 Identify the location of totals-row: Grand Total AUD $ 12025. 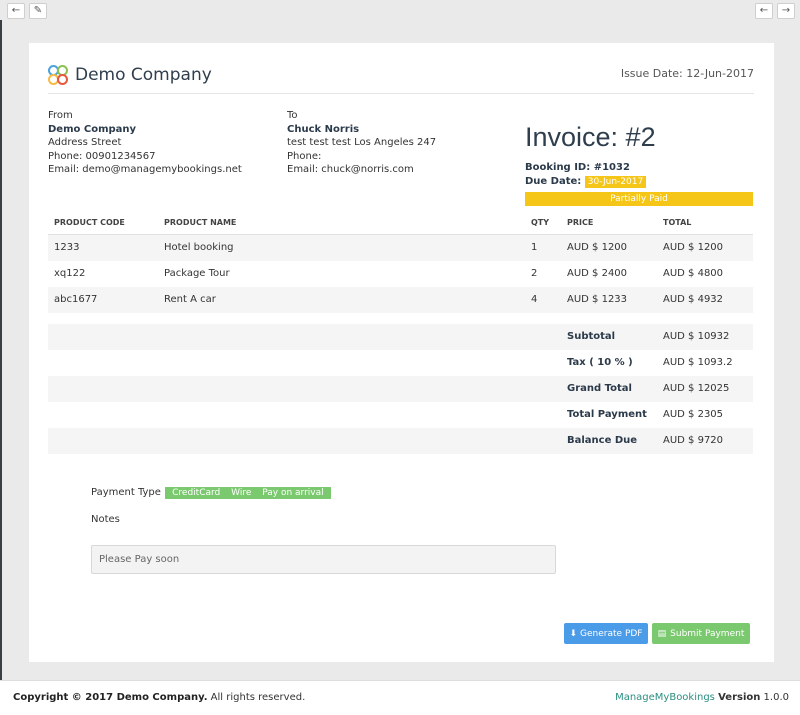
(400, 389).